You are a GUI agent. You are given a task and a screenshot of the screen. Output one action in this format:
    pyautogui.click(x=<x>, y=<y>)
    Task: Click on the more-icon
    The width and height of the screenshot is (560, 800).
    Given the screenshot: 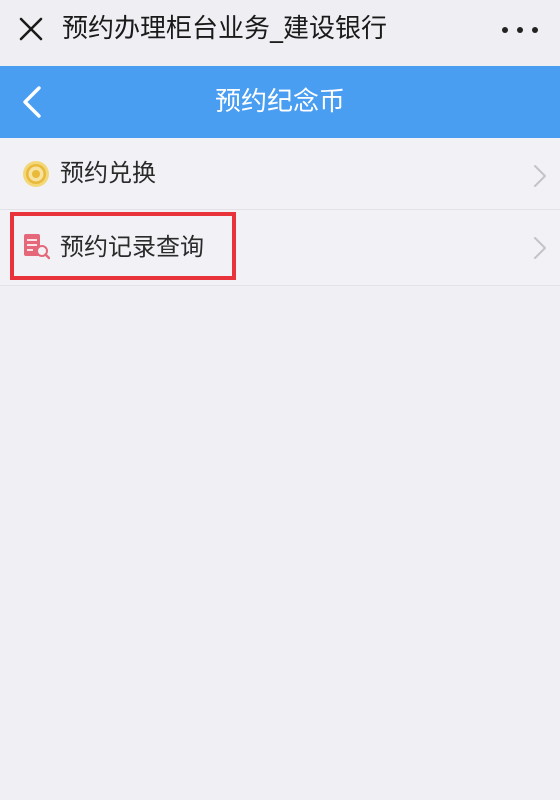 What is the action you would take?
    pyautogui.click(x=520, y=30)
    